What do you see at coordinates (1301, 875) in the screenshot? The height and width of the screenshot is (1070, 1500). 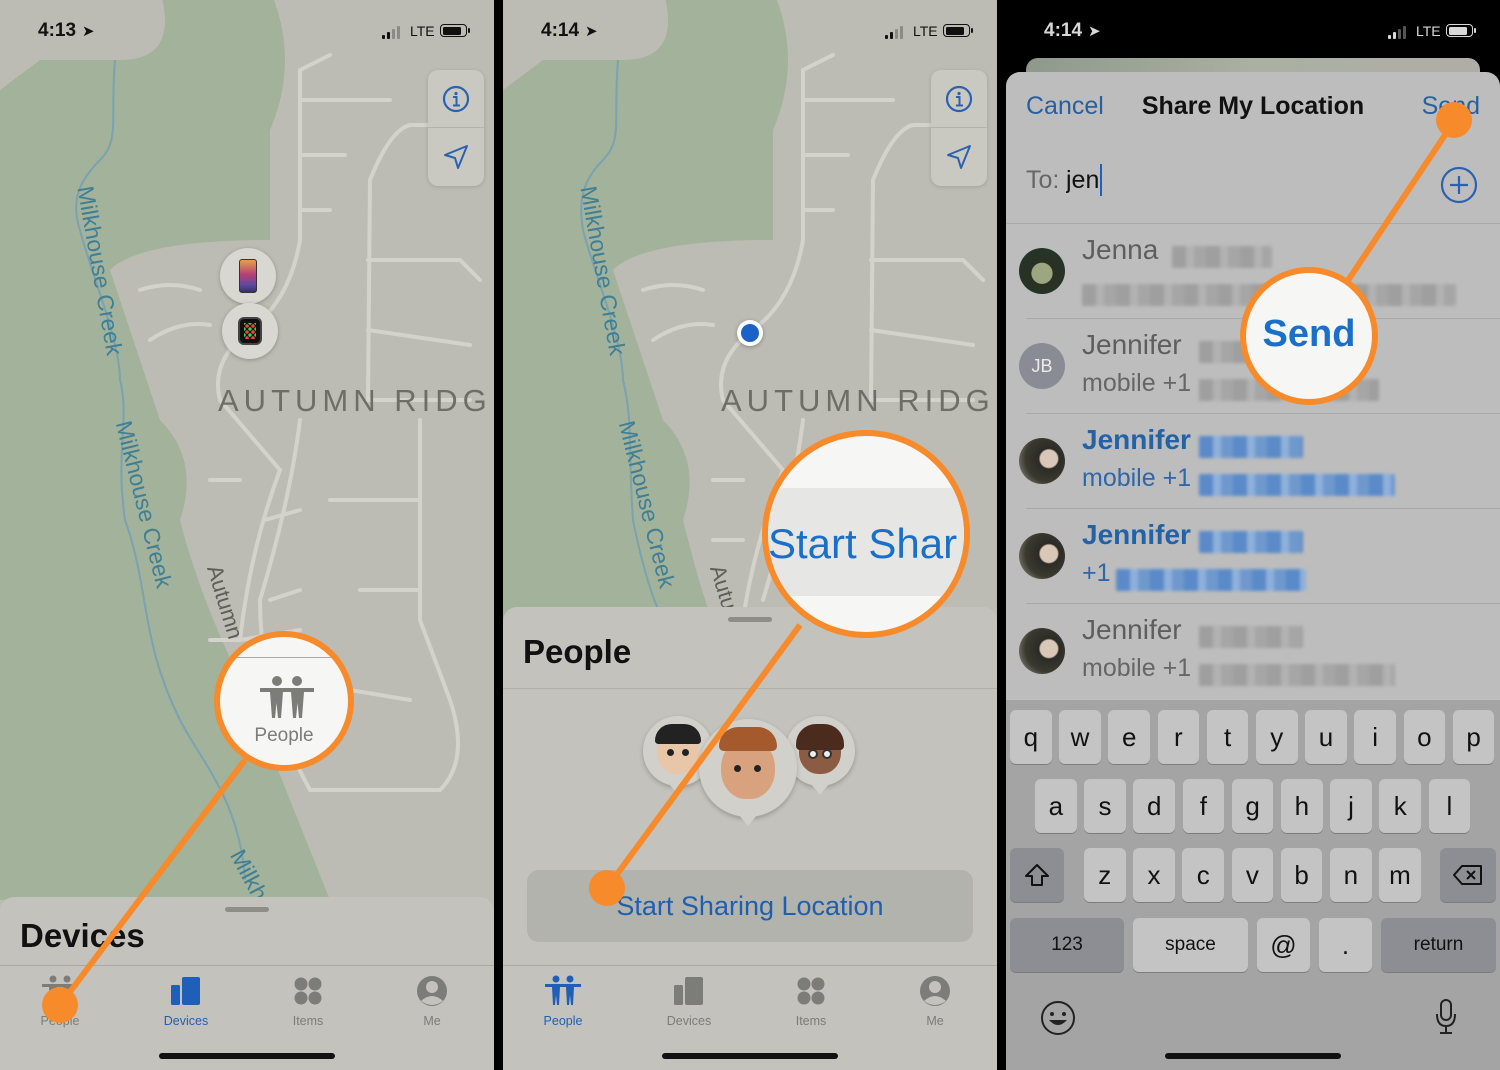 I see `key-b: b` at bounding box center [1301, 875].